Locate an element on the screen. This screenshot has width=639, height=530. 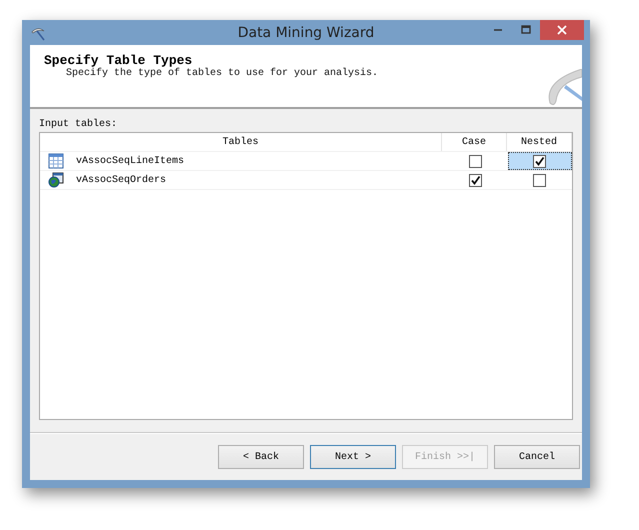
wizard-button: Cancel is located at coordinates (537, 457).